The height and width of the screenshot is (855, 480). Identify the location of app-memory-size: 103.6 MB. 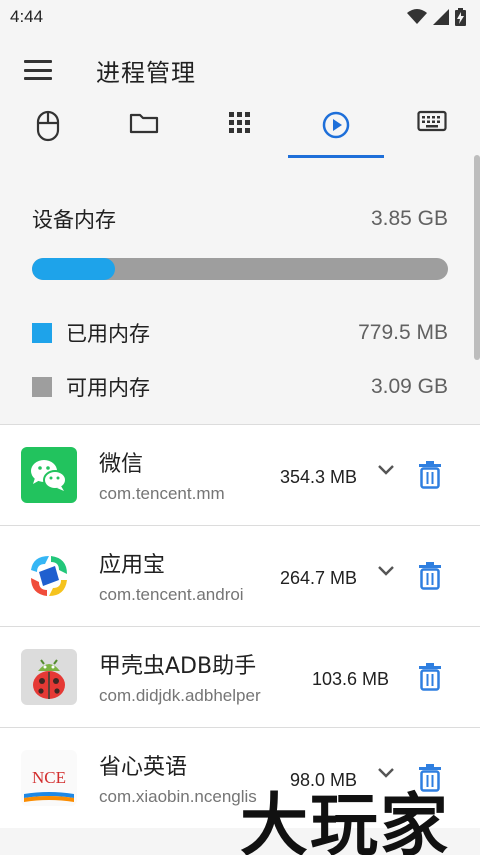
(351, 679).